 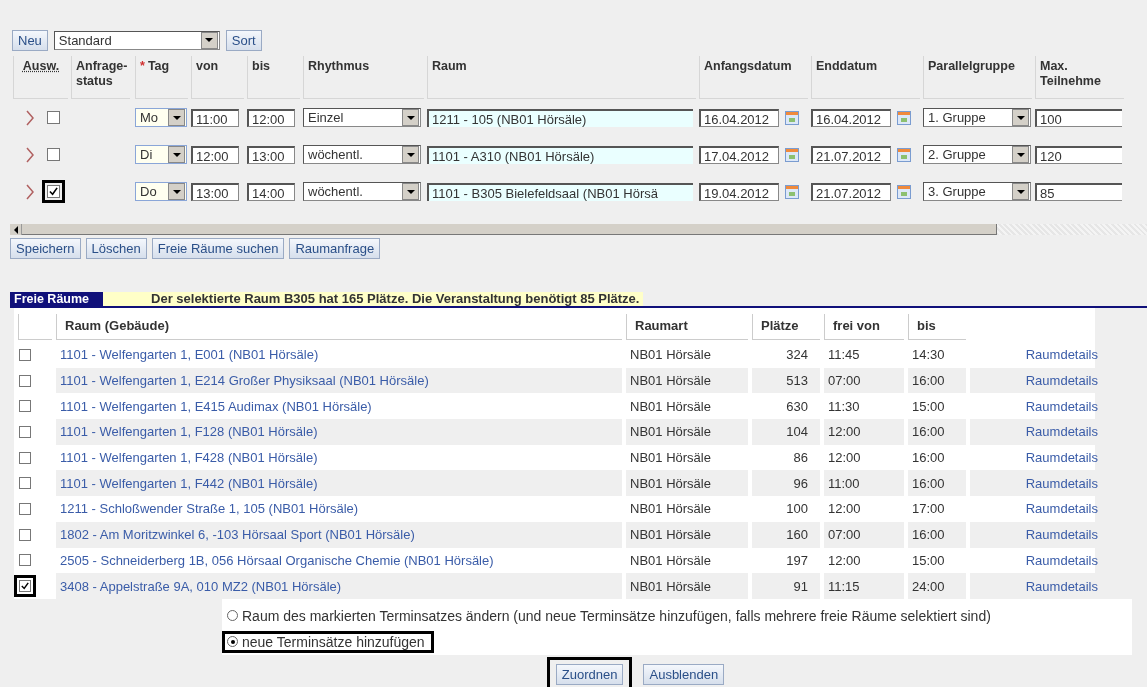 I want to click on scroll-left-button, so click(x=16, y=229).